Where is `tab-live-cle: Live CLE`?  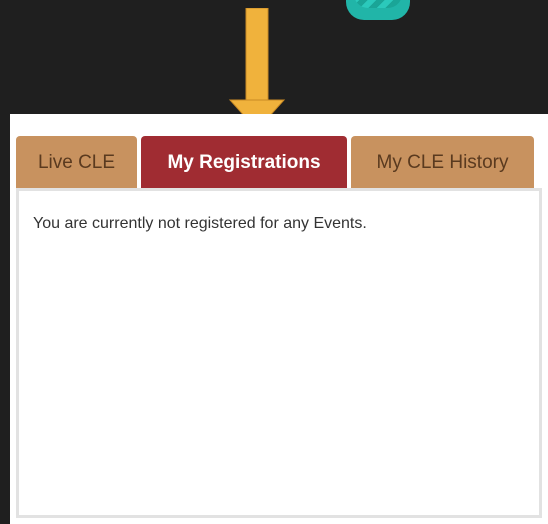
tab-live-cle: Live CLE is located at coordinates (76, 163).